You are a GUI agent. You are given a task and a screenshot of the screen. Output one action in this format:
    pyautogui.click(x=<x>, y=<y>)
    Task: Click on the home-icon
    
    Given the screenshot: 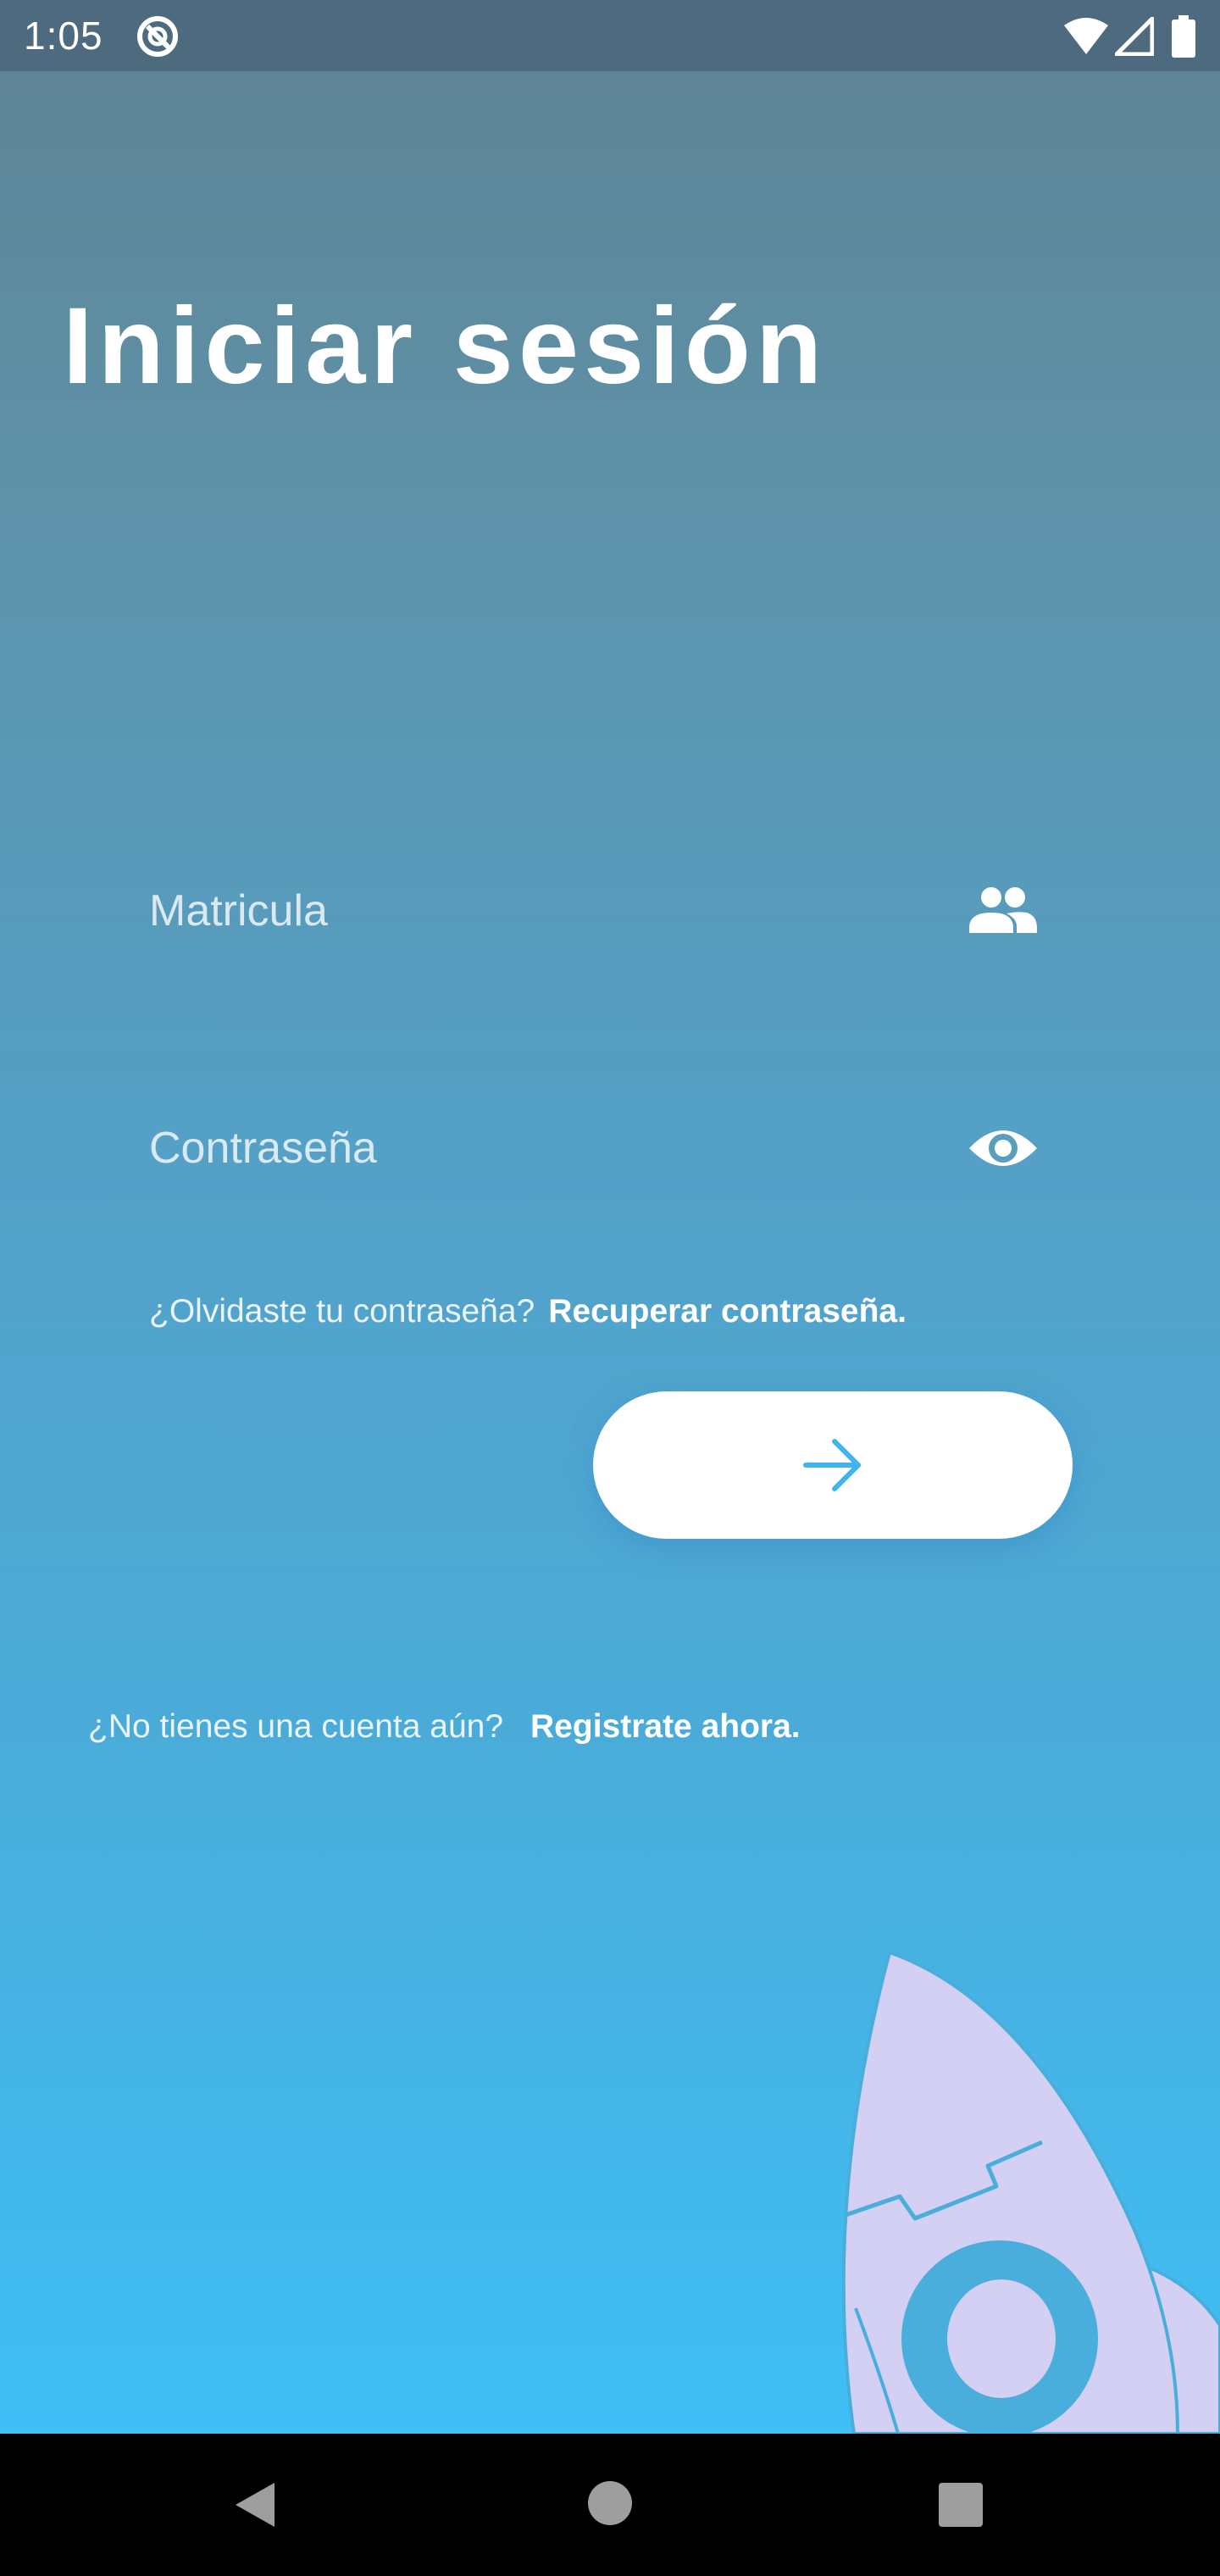 What is the action you would take?
    pyautogui.click(x=610, y=2503)
    